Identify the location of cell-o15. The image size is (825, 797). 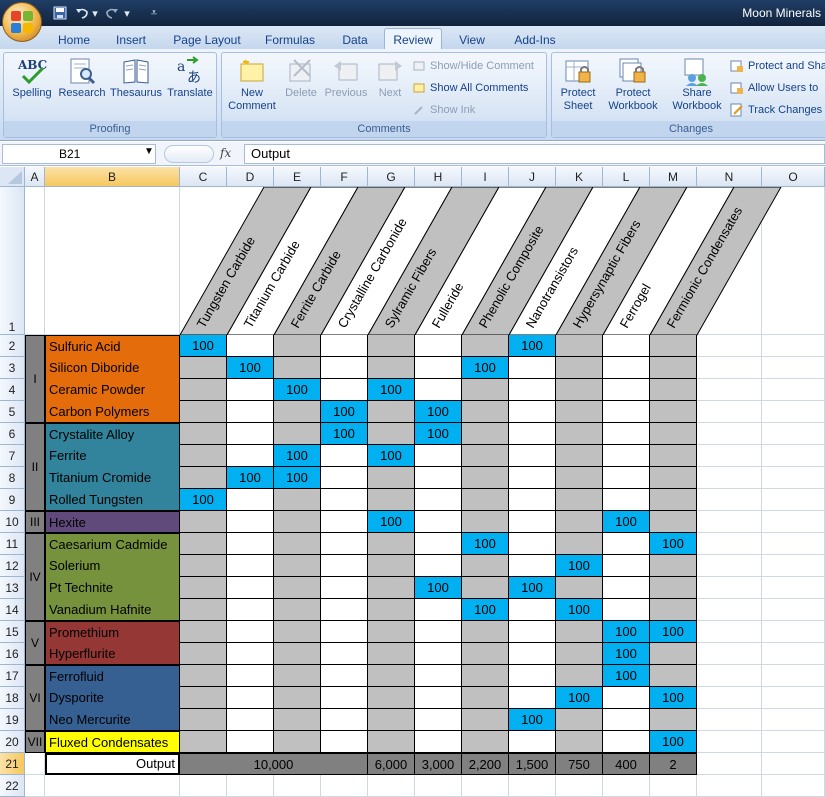
(793, 632).